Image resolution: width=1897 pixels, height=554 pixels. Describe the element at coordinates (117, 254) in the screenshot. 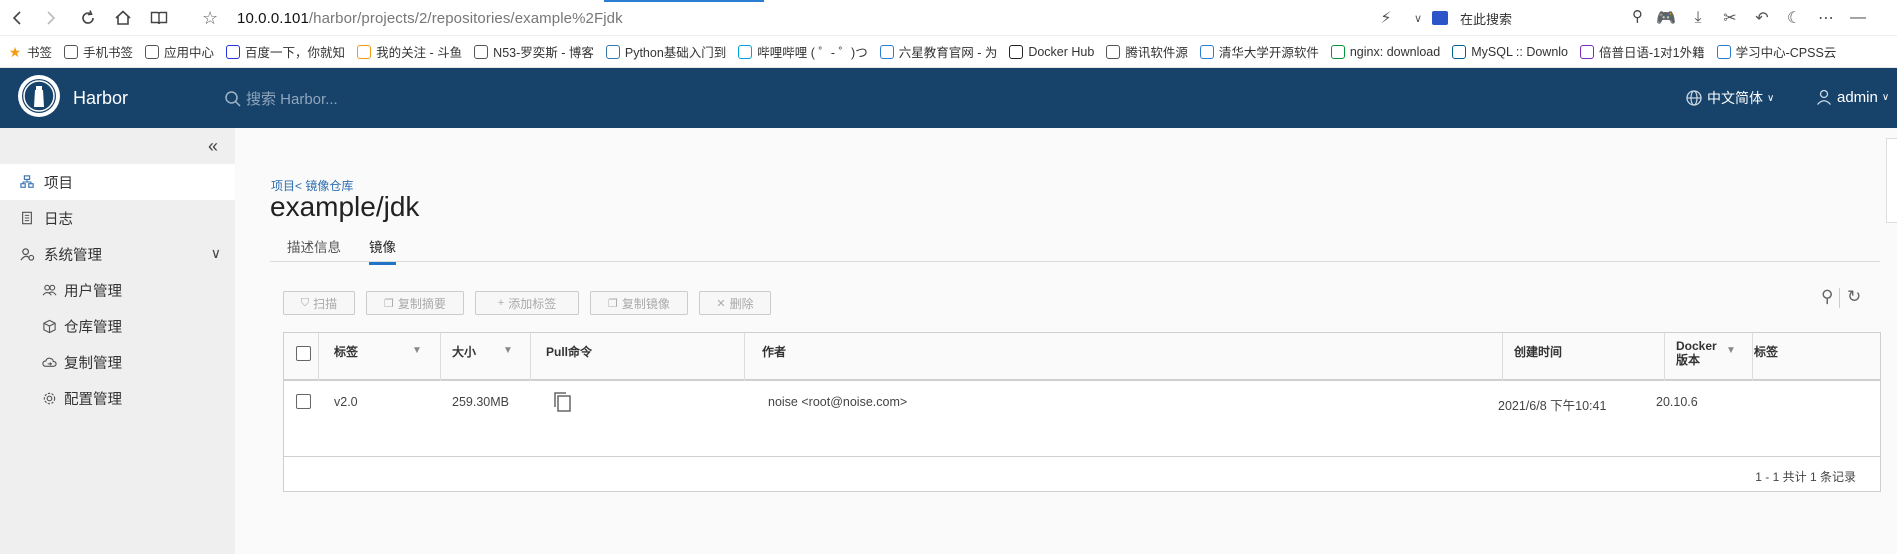

I see `sidebar-item-admin: 系统管理 ∨` at that location.